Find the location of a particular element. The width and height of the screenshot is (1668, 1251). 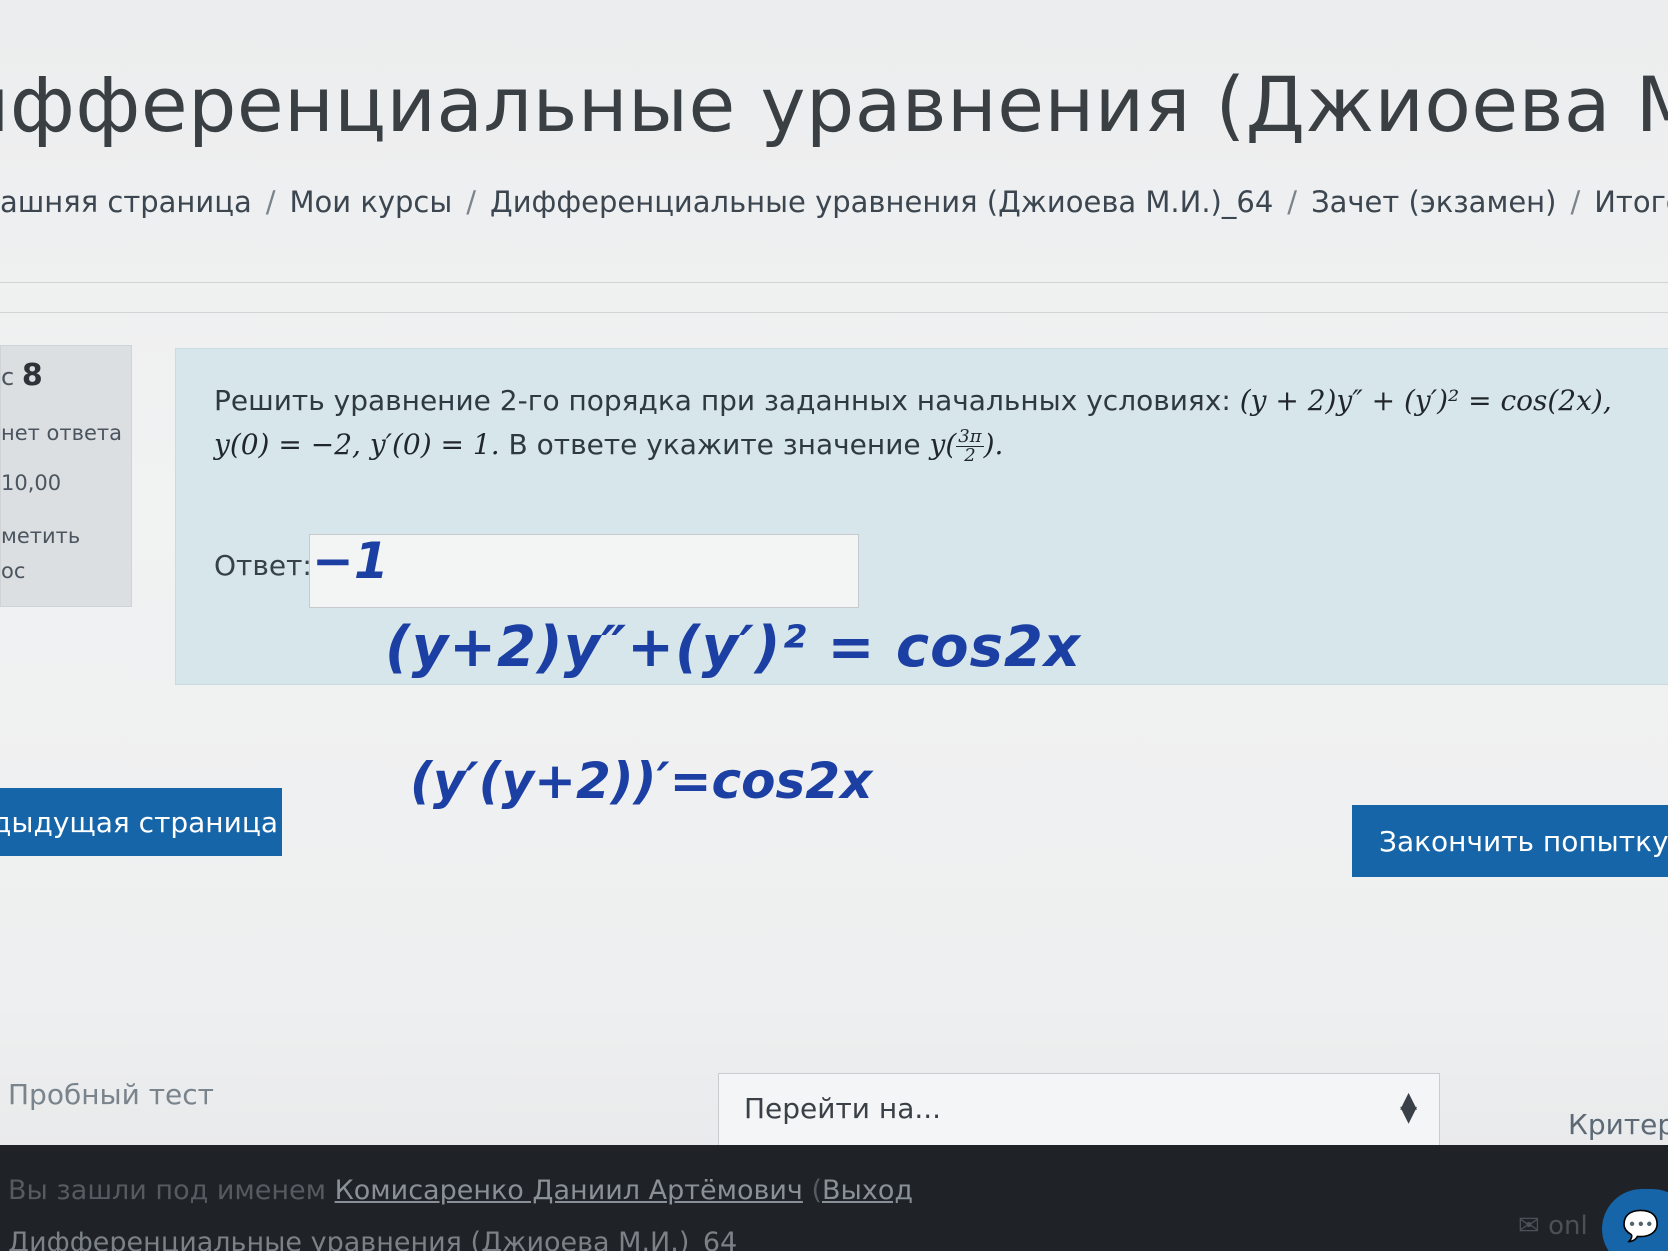

target-fraction-numerator: 3π is located at coordinates (970, 436).